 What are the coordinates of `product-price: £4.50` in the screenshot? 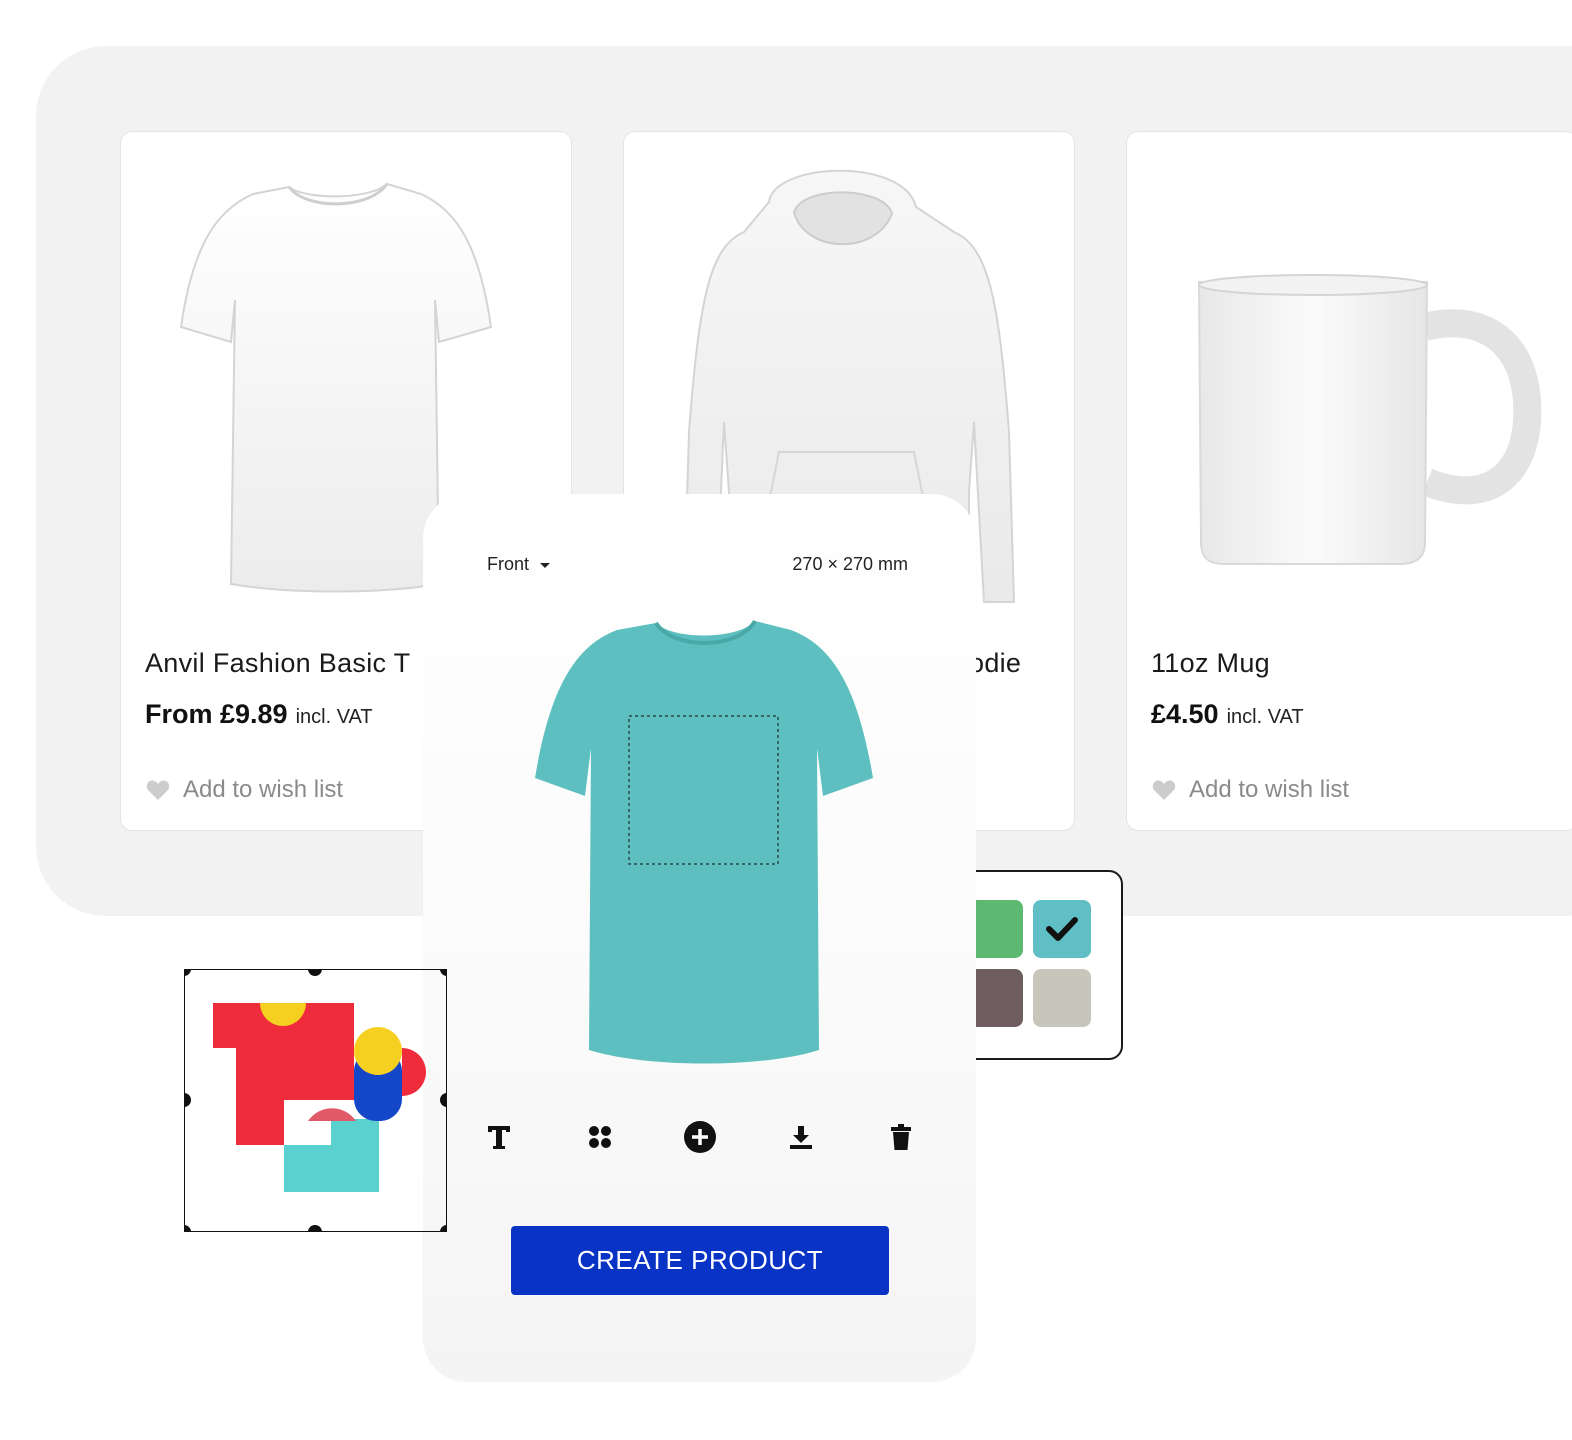 It's located at (1185, 714).